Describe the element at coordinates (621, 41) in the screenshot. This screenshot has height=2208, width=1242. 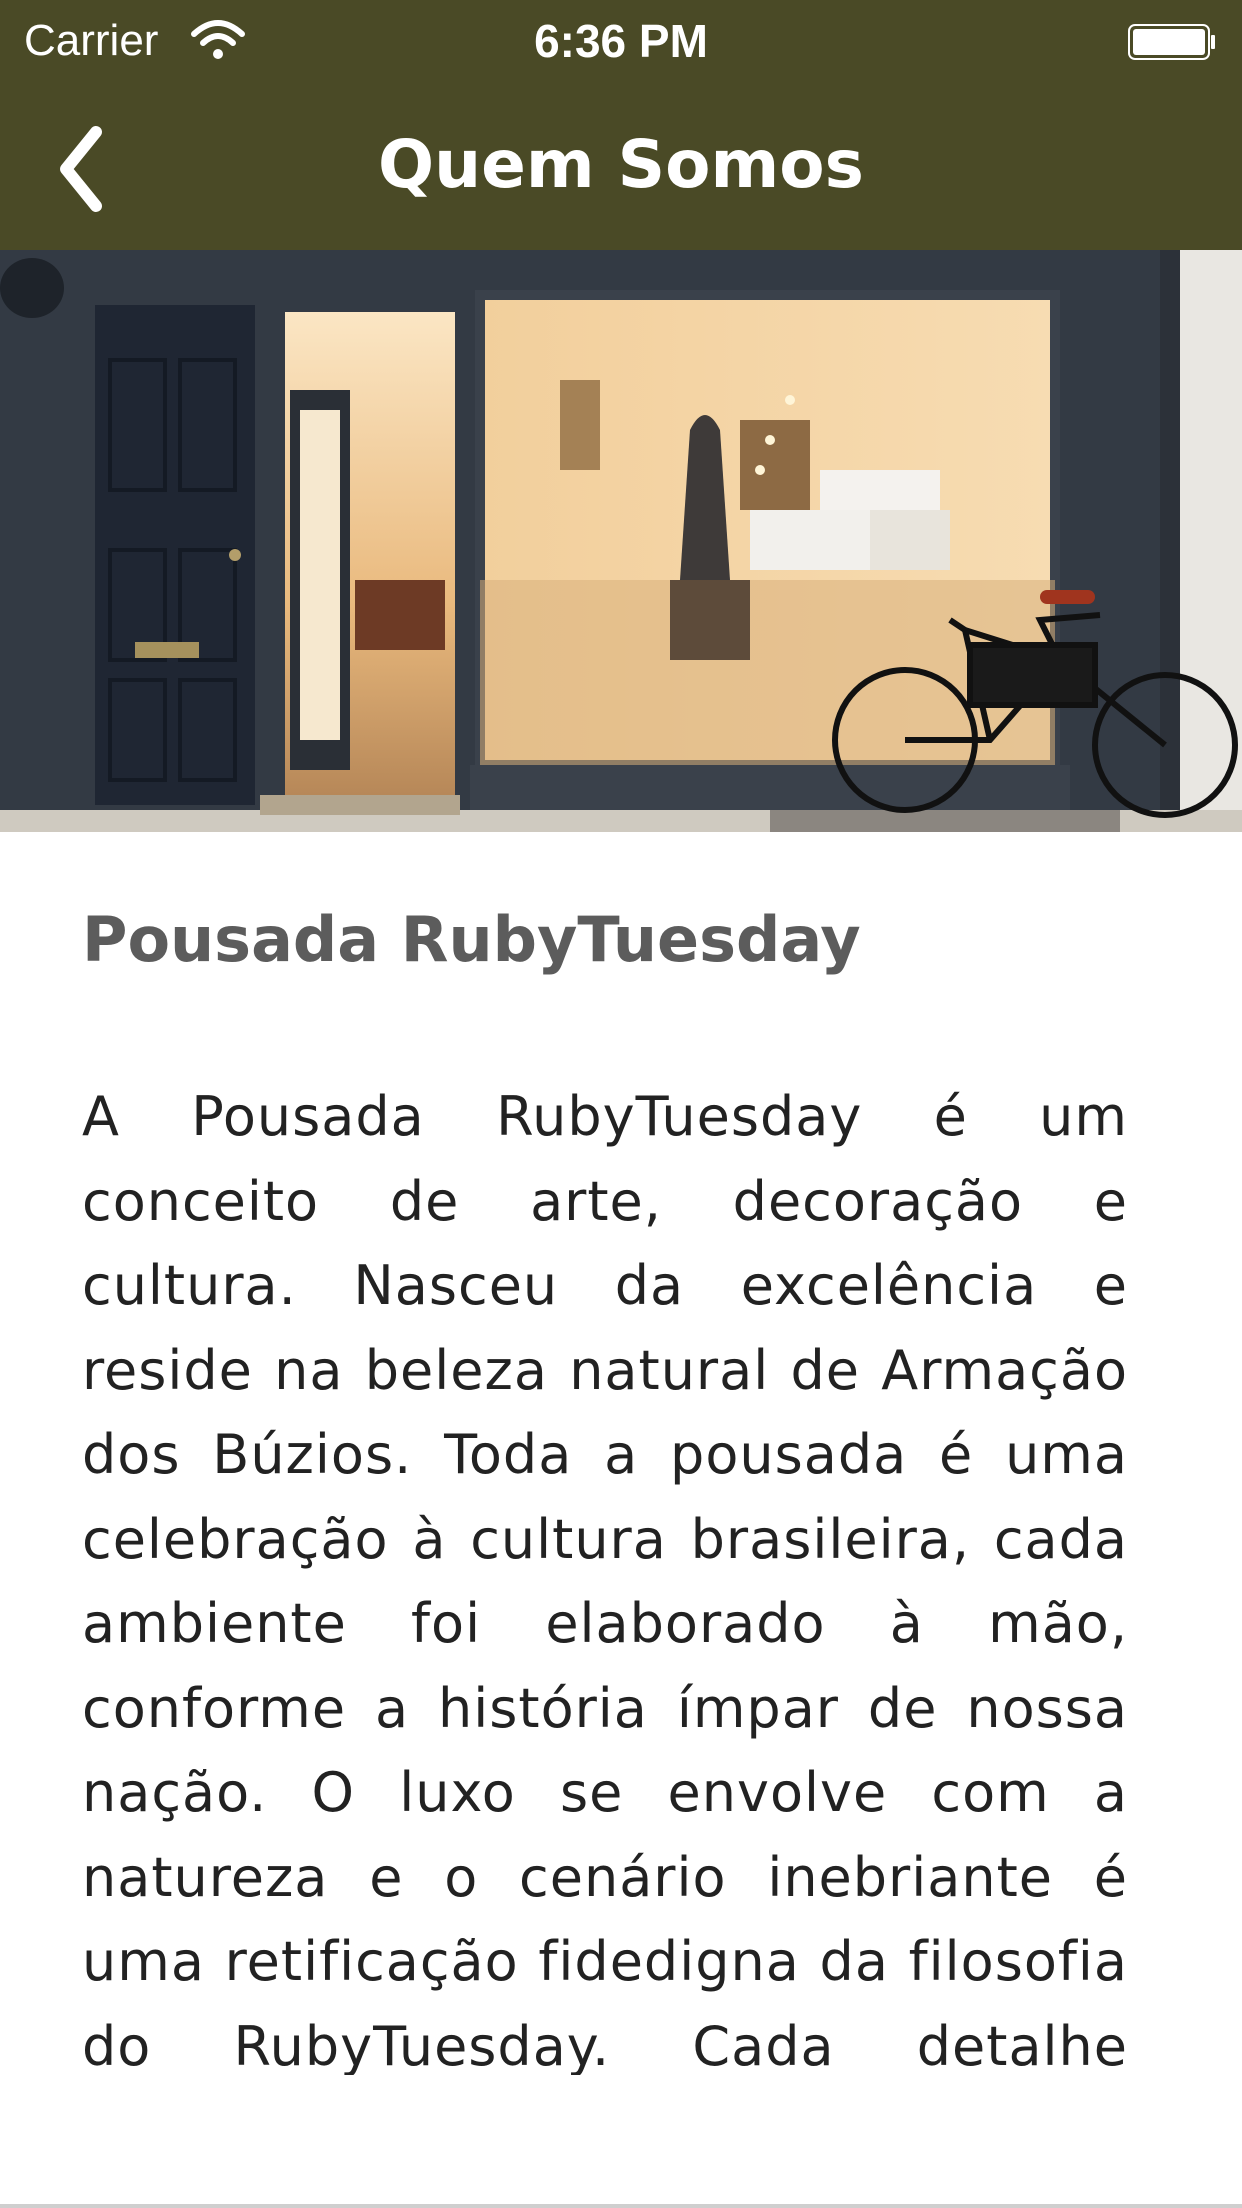
I see `status-time: 6:36 PM` at that location.